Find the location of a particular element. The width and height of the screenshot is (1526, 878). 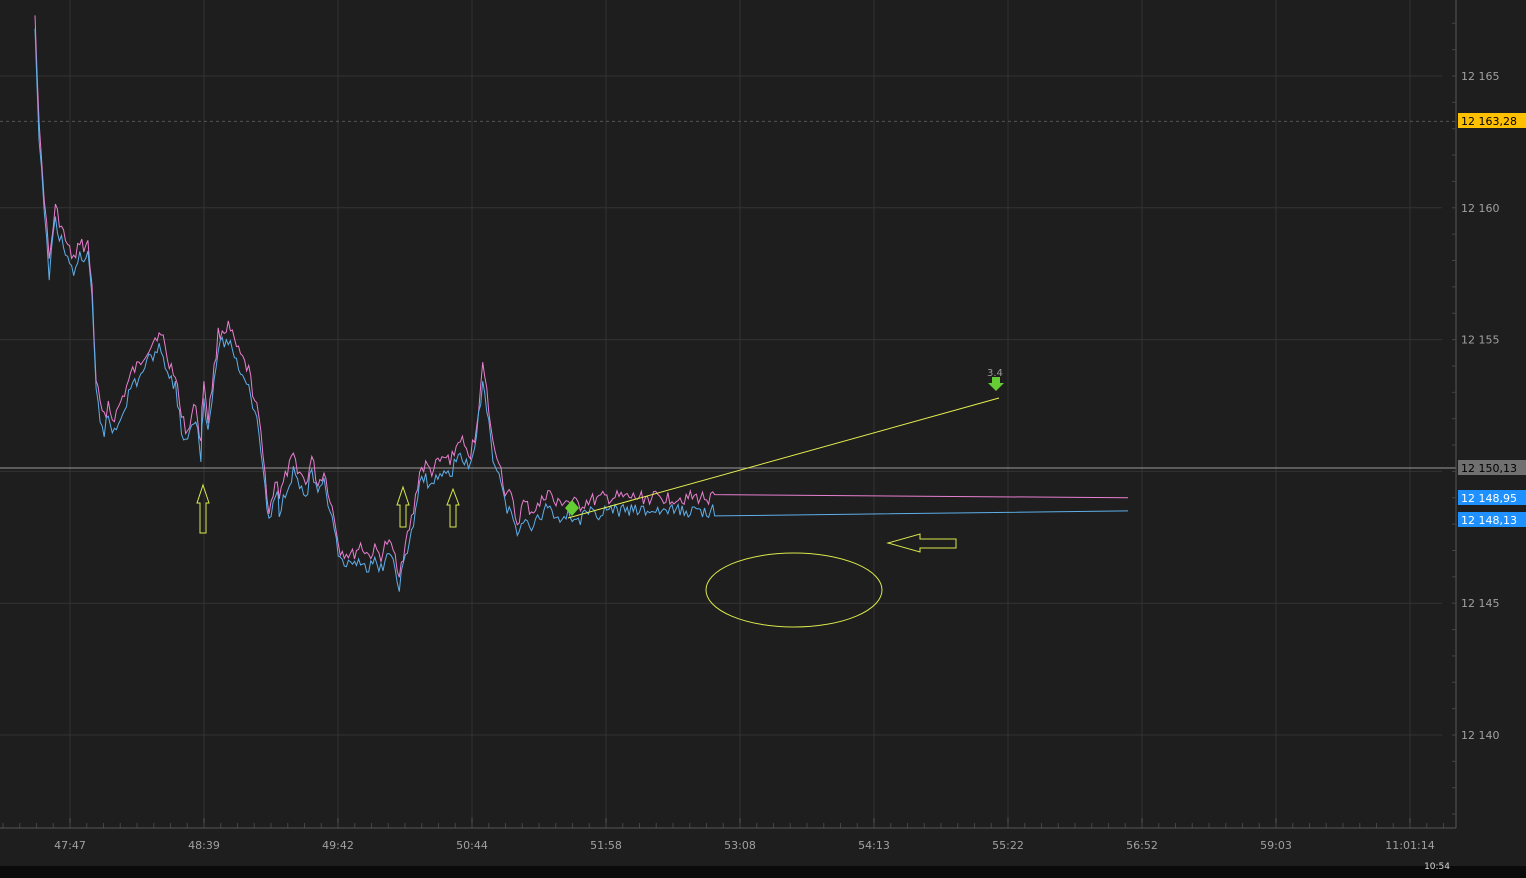

price-tag-label: 12 163,28 is located at coordinates (1489, 121).